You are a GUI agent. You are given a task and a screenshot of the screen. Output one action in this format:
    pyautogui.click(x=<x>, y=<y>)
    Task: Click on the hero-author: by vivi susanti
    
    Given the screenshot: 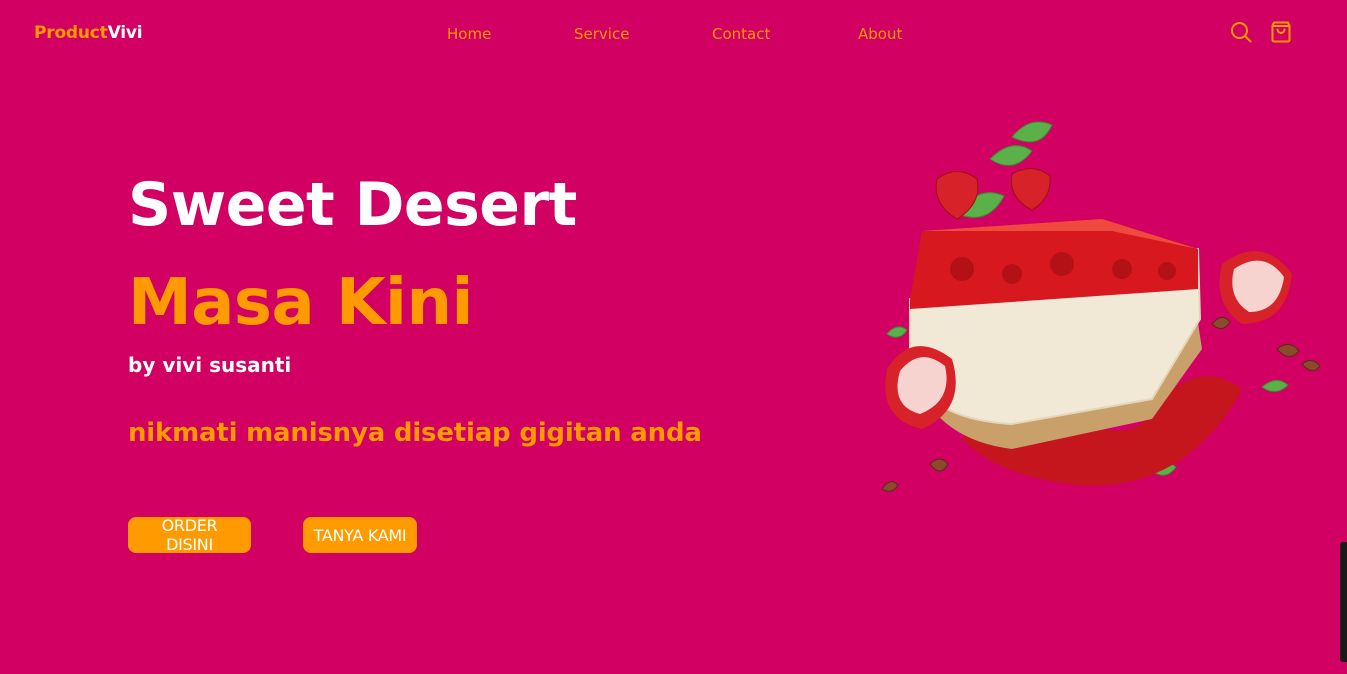 What is the action you would take?
    pyautogui.click(x=210, y=365)
    